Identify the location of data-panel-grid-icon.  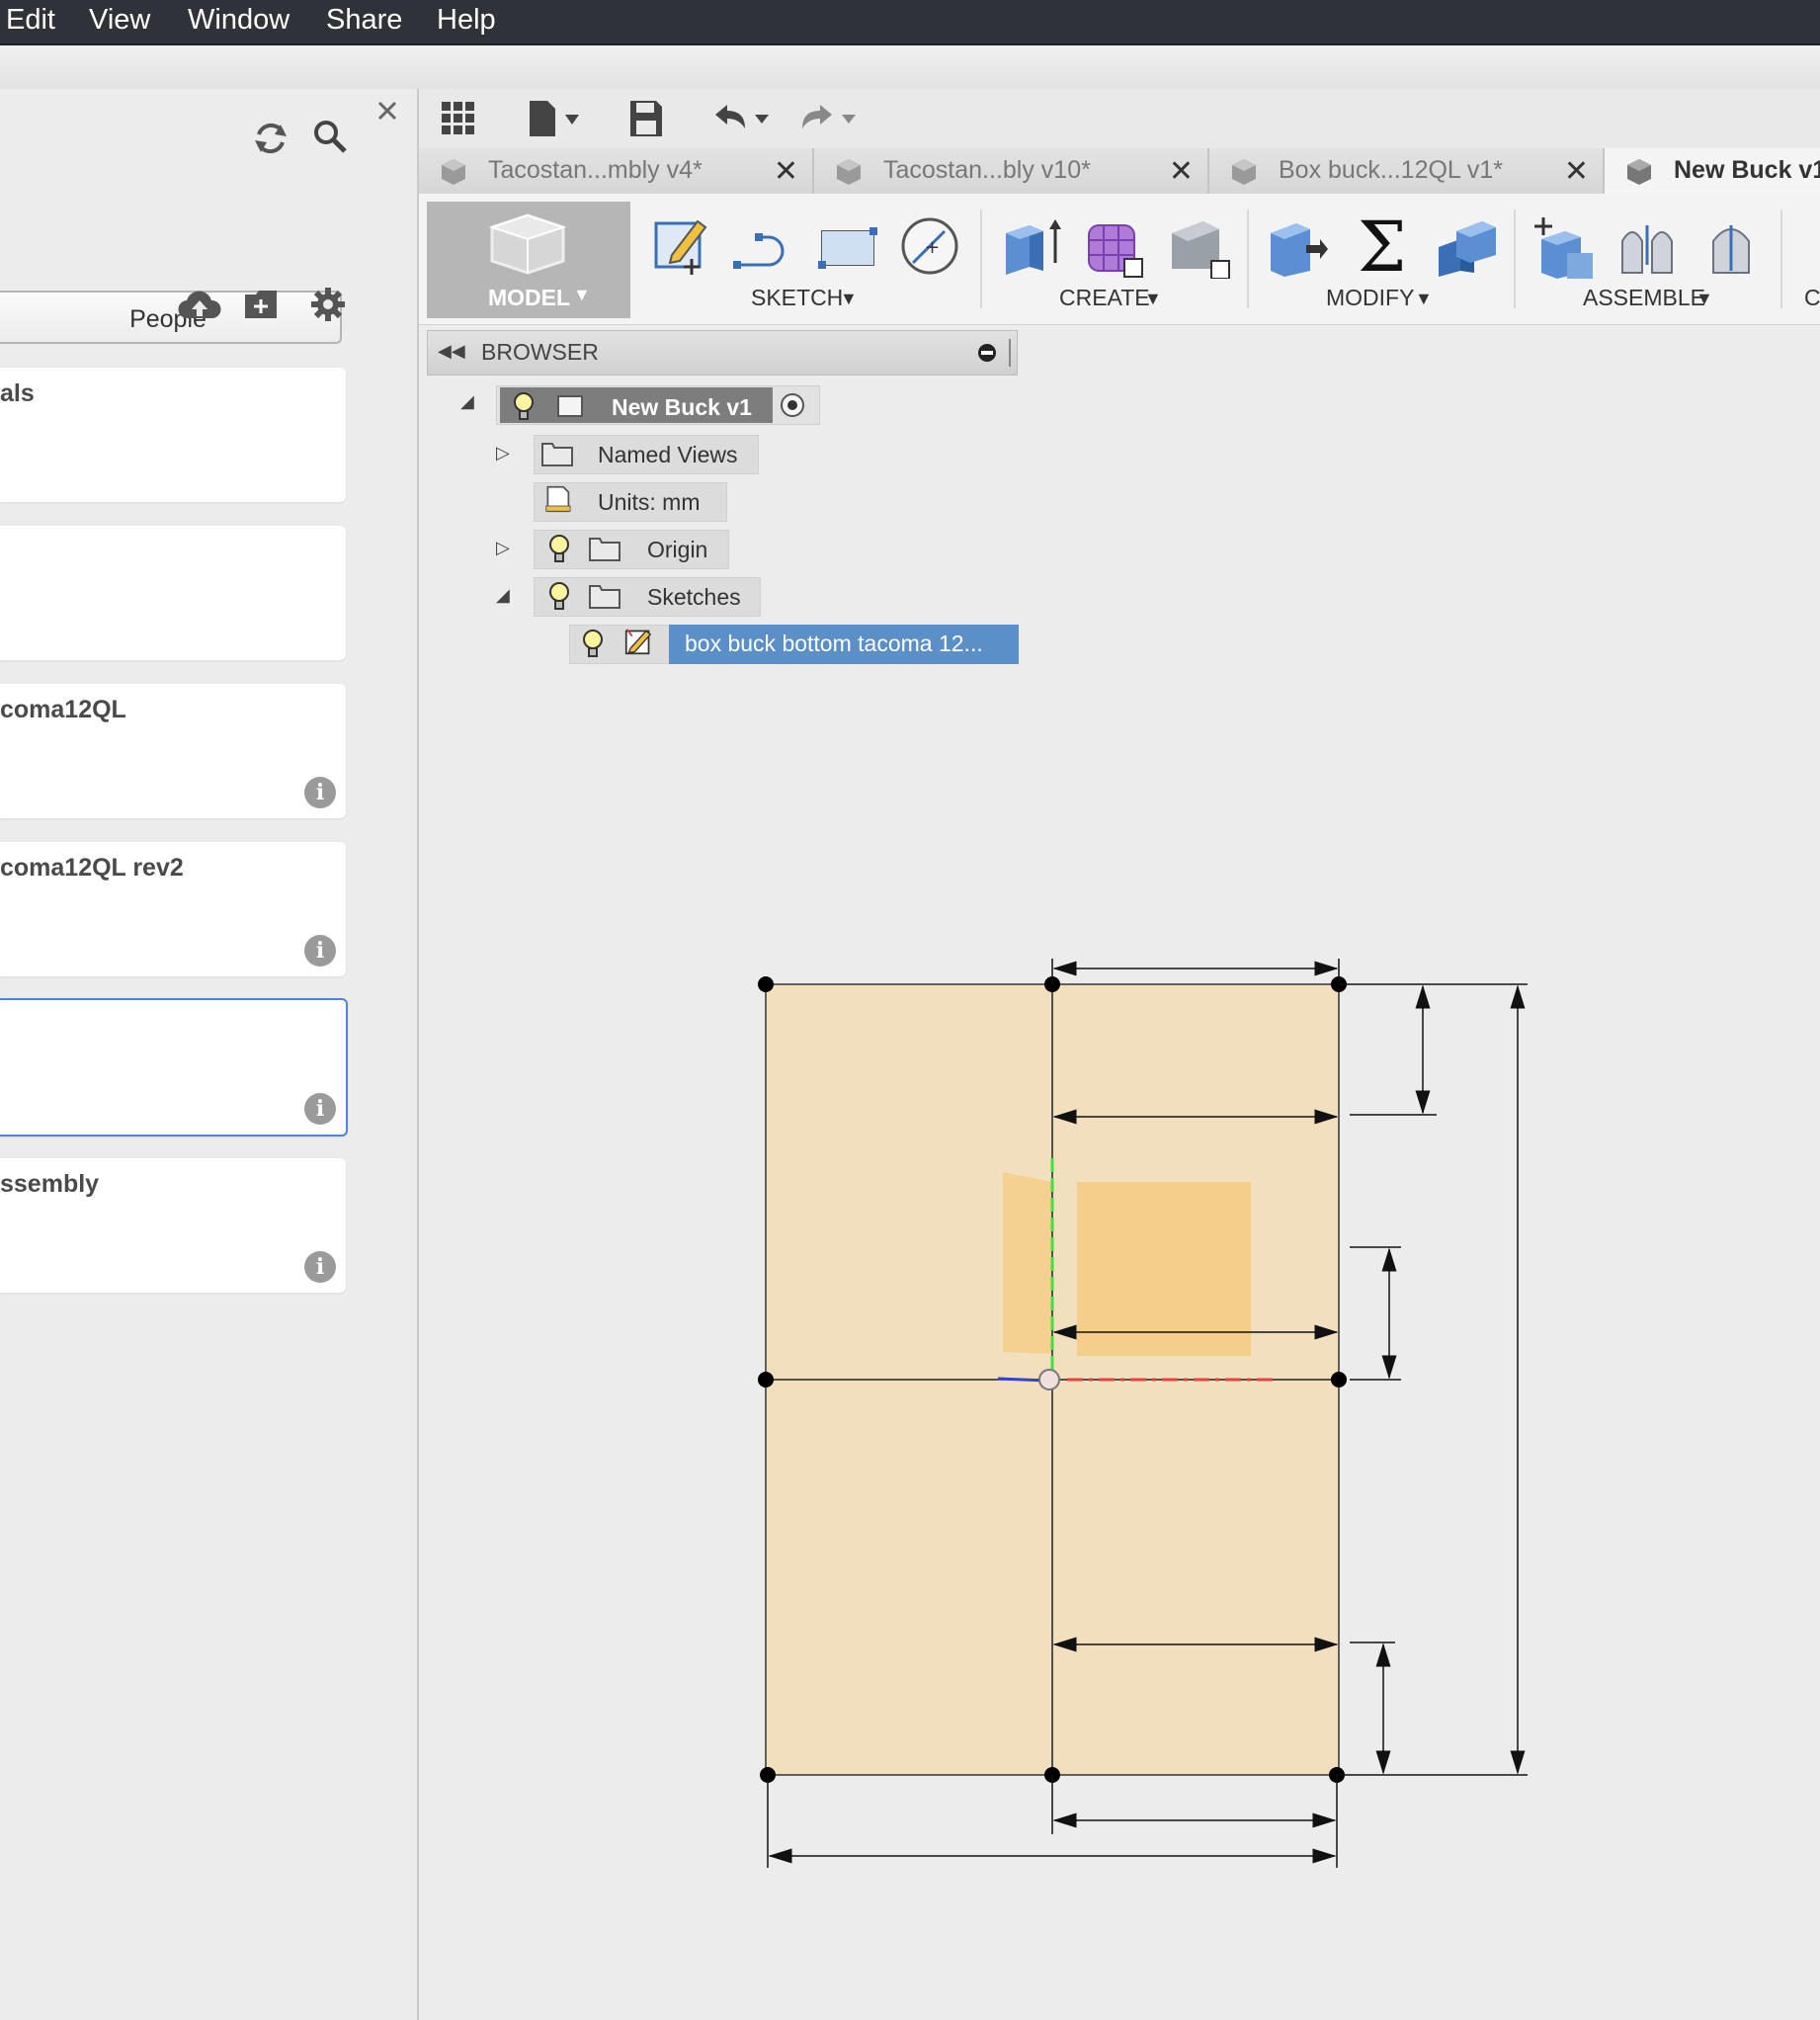
(458, 118).